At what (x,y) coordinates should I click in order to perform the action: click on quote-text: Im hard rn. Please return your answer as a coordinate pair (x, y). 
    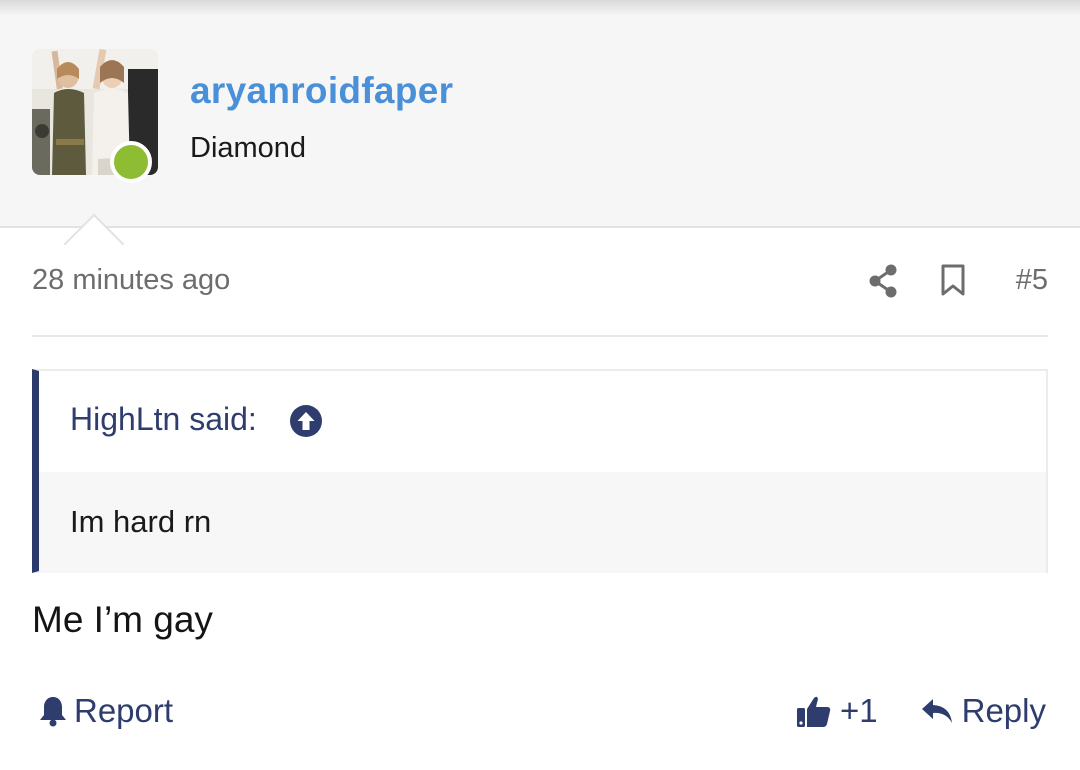
    Looking at the image, I should click on (141, 521).